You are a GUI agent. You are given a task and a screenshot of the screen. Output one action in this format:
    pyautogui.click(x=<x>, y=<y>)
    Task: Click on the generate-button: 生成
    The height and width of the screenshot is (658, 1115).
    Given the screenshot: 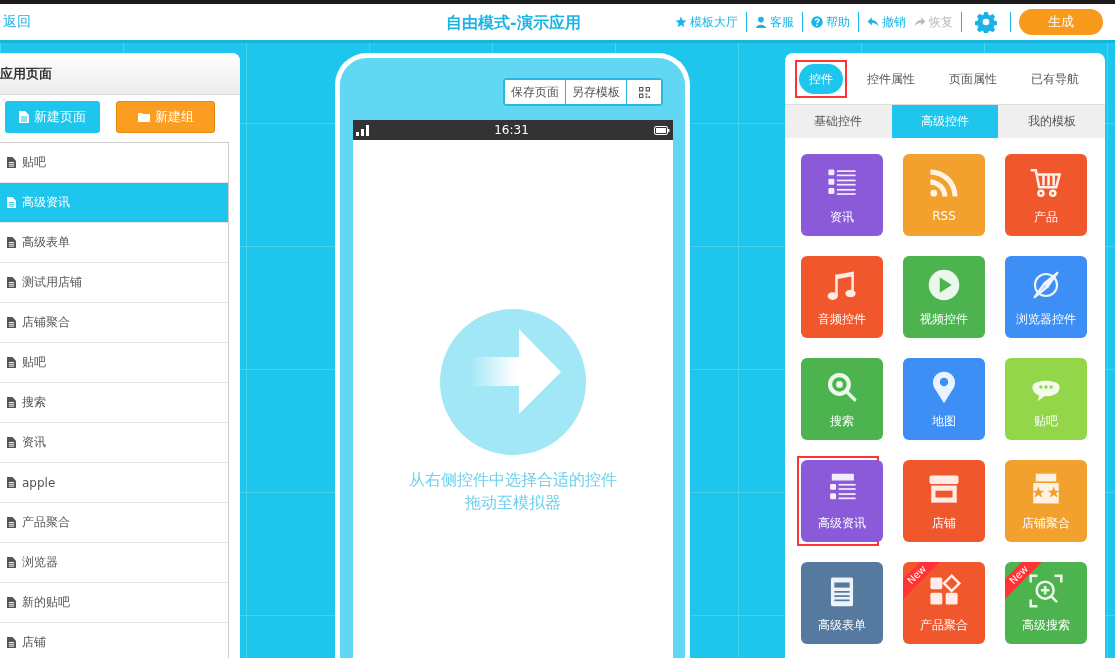 What is the action you would take?
    pyautogui.click(x=1061, y=22)
    